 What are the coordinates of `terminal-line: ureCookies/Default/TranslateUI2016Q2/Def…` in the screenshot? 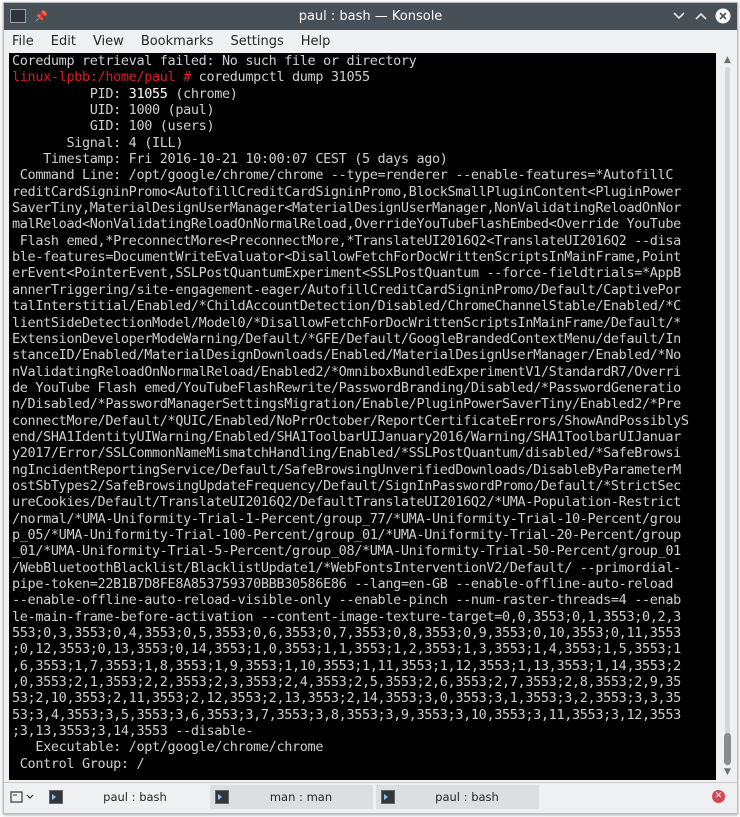 It's located at (346, 502).